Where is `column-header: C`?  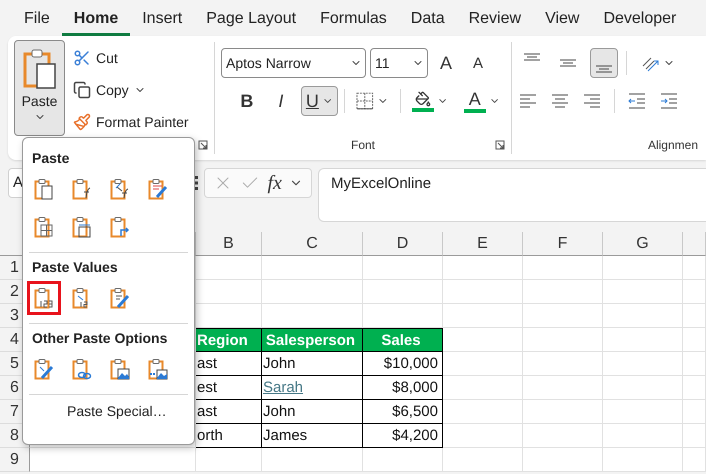 column-header: C is located at coordinates (312, 244).